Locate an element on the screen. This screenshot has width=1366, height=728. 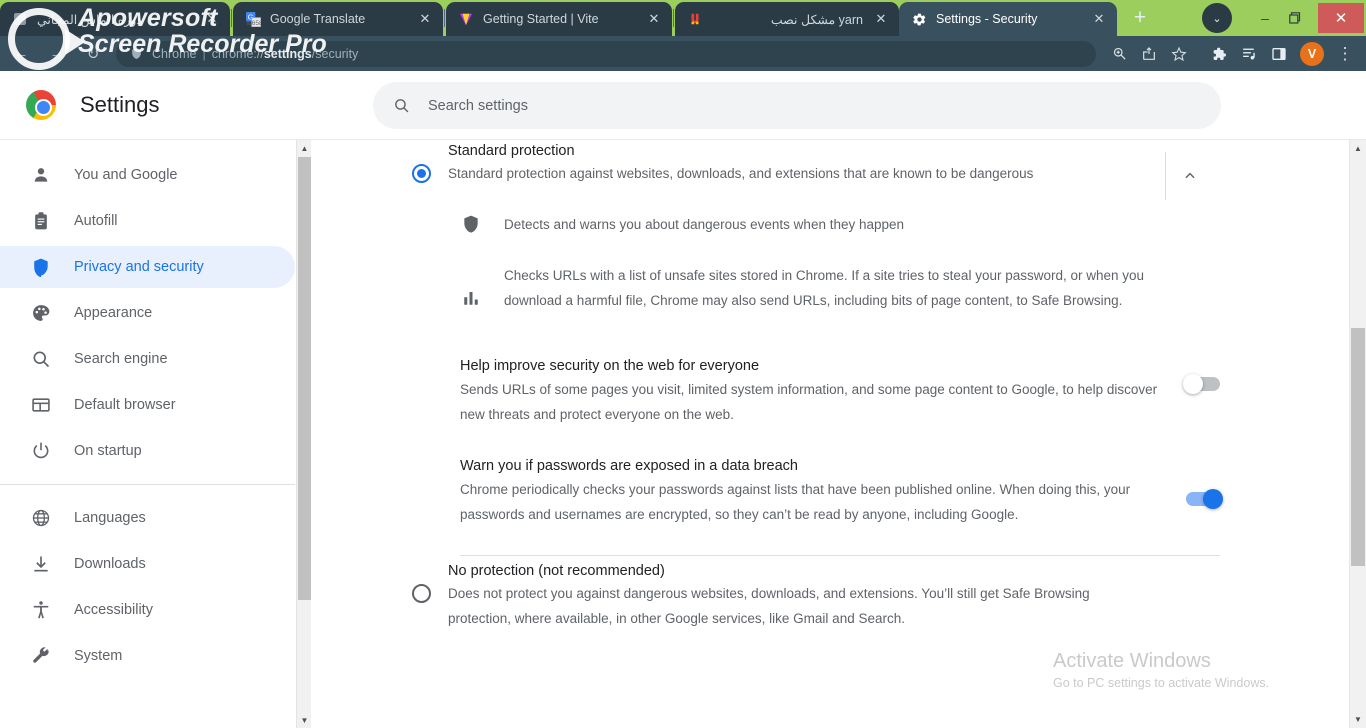
standard-protection-title: Standard protection is located at coordinates (511, 151).